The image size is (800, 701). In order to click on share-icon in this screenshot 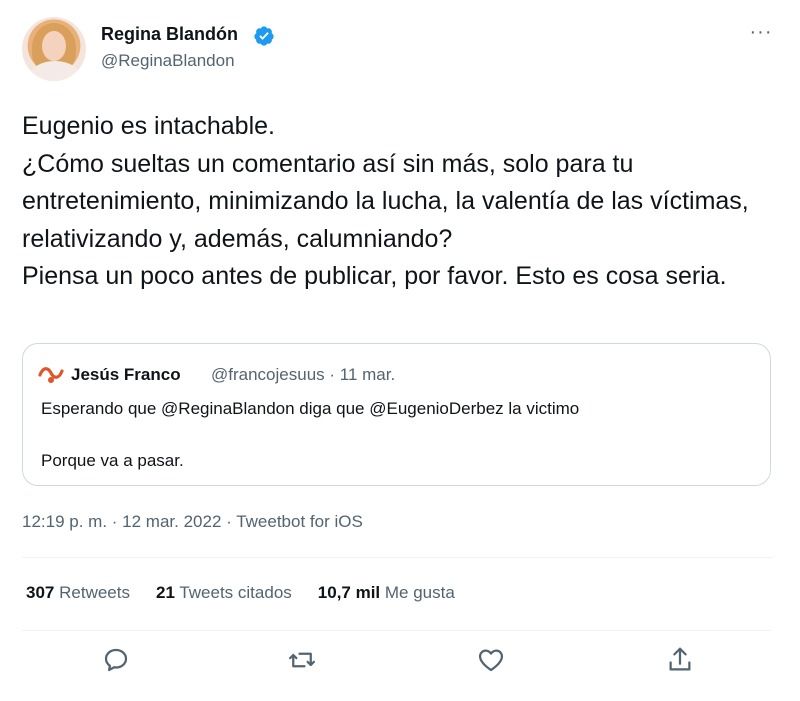, I will do `click(680, 660)`.